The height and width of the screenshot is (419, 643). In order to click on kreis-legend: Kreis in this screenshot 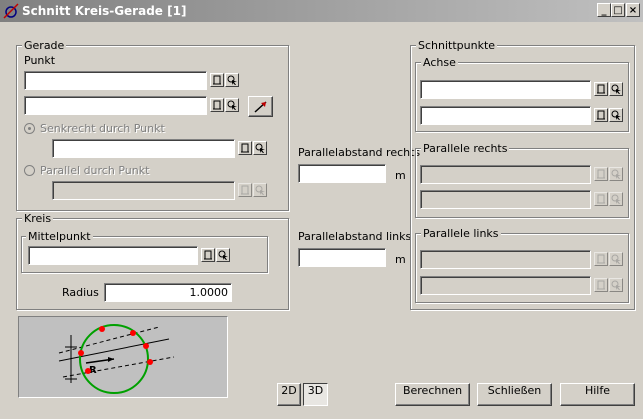, I will do `click(38, 218)`.